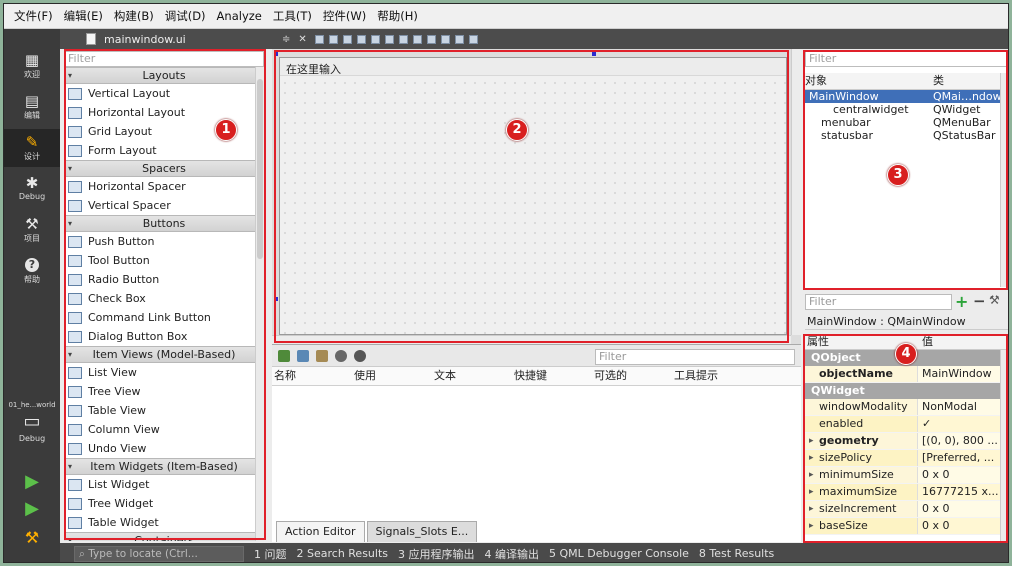 This screenshot has height=566, width=1012. Describe the element at coordinates (134, 16) in the screenshot. I see `menu-item: 构建(B)` at that location.